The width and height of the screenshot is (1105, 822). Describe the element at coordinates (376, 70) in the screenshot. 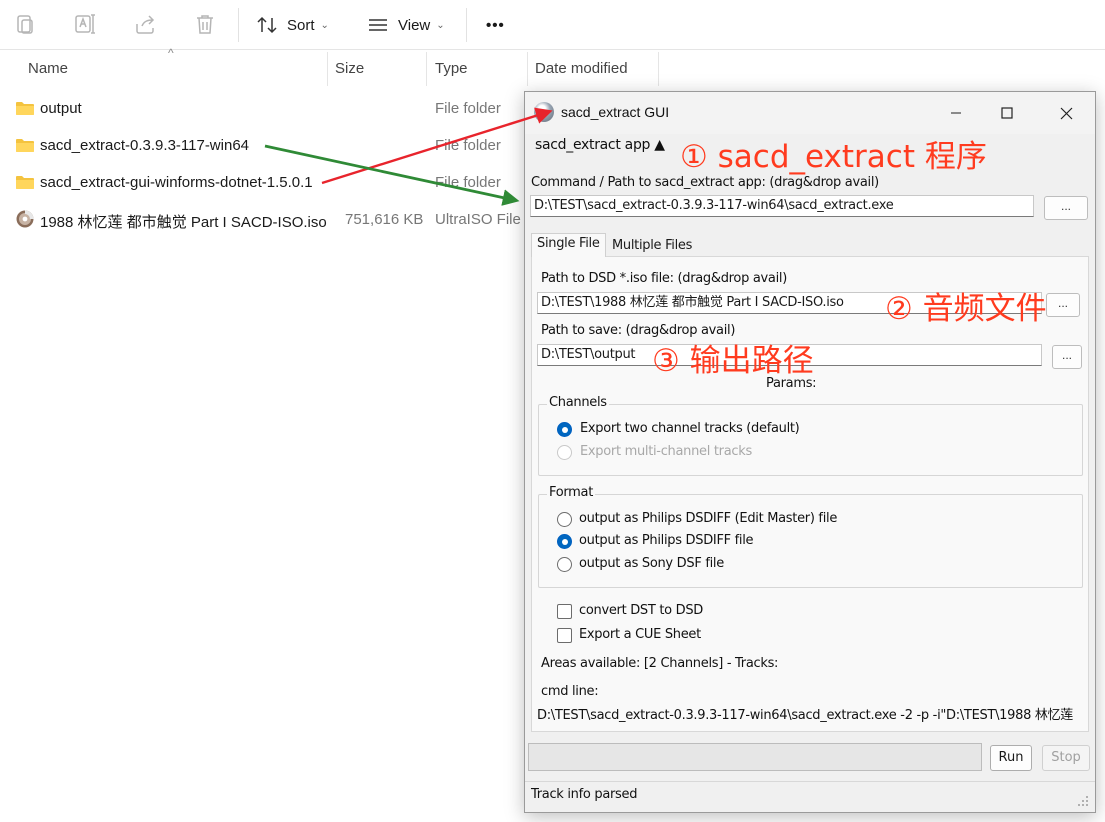

I see `column-size: Size` at that location.